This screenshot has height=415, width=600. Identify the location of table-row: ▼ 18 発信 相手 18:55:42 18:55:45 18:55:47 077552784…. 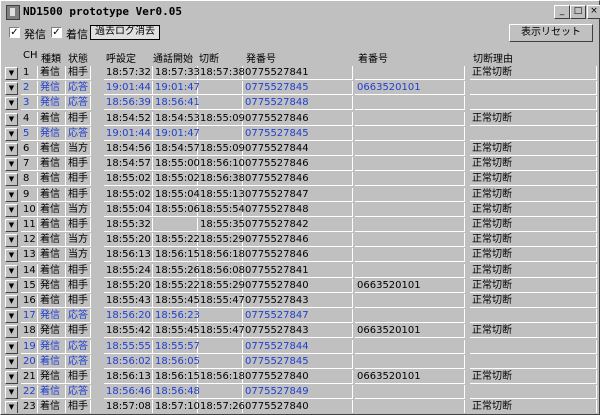
(300, 331).